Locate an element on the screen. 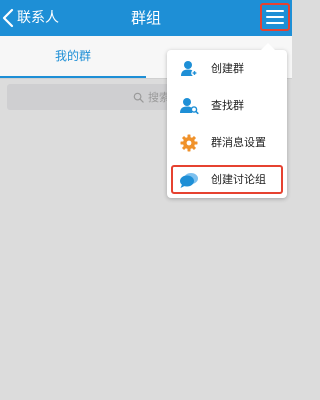  menu-item-label: 查找群 is located at coordinates (227, 105).